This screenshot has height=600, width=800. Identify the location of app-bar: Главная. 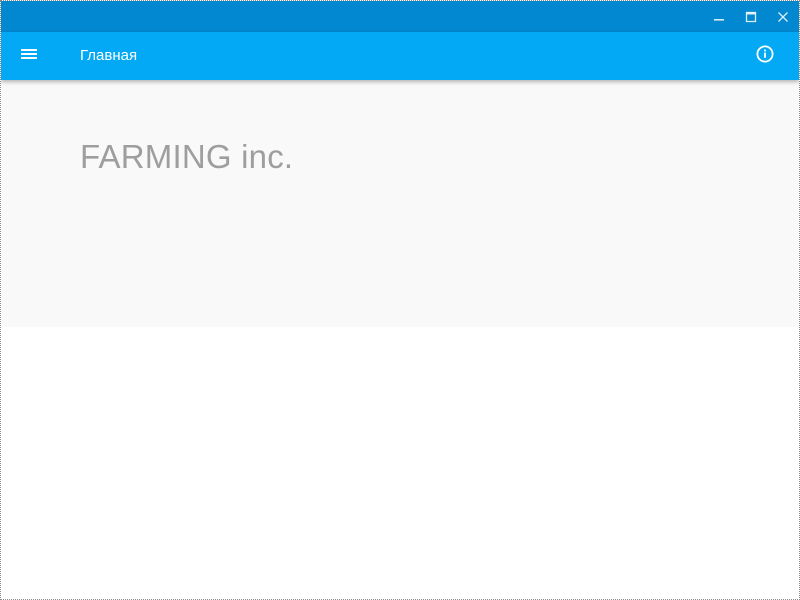
(400, 56).